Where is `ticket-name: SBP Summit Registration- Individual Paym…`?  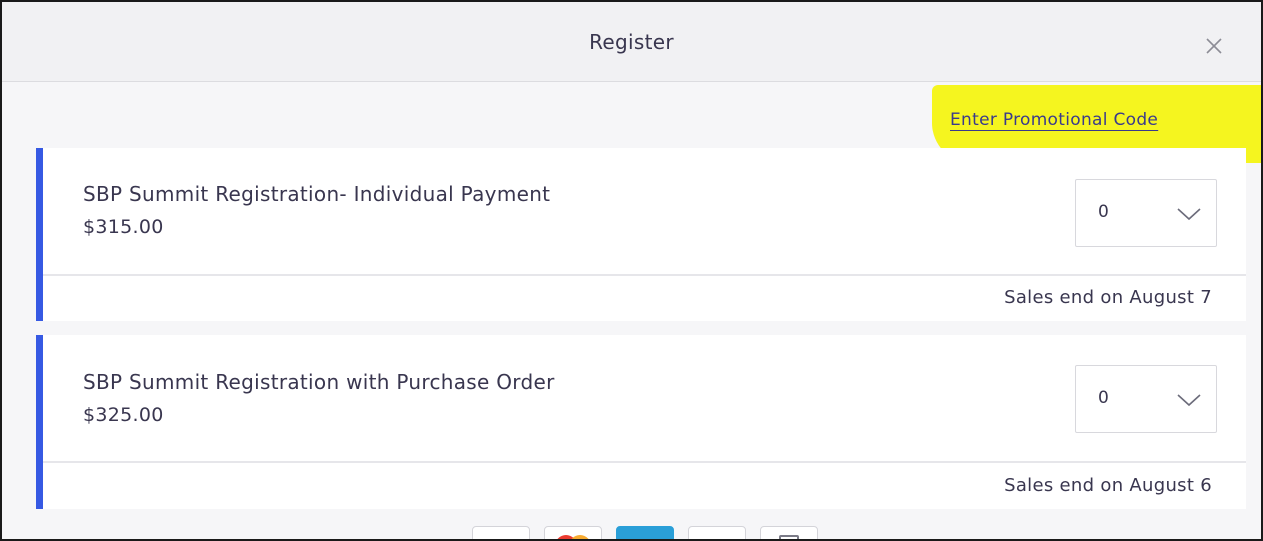
ticket-name: SBP Summit Registration- Individual Paym… is located at coordinates (317, 194).